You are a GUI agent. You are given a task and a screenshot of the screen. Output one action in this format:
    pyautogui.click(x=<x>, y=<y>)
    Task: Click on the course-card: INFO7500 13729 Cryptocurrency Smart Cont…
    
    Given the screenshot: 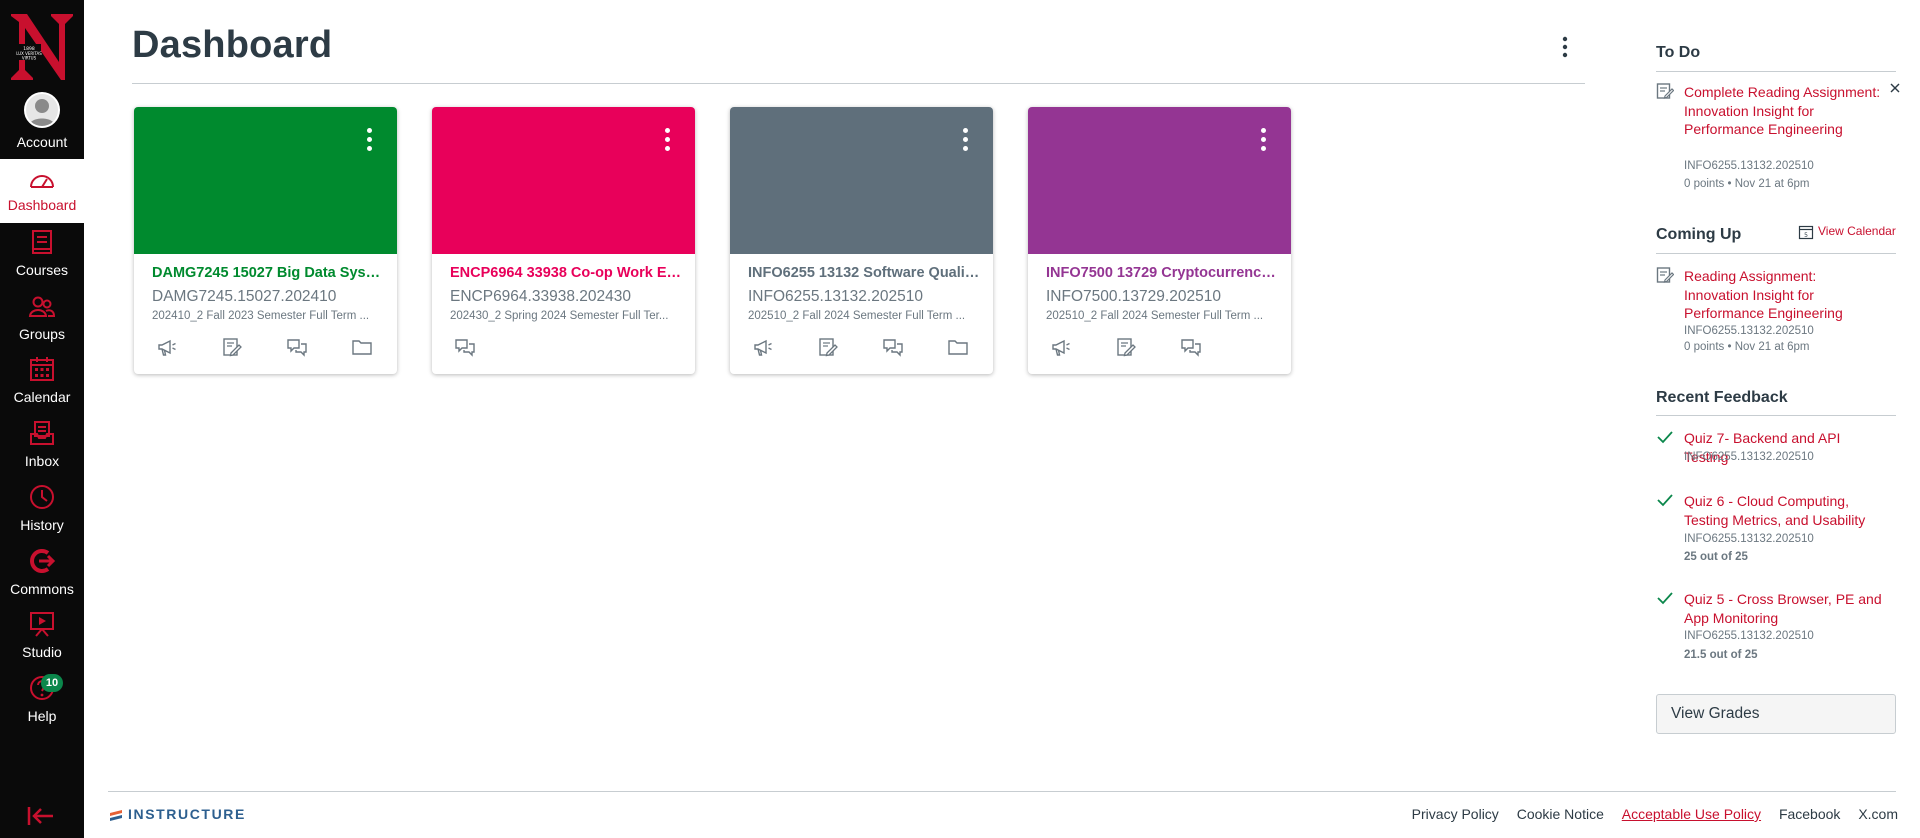 What is the action you would take?
    pyautogui.click(x=1159, y=240)
    